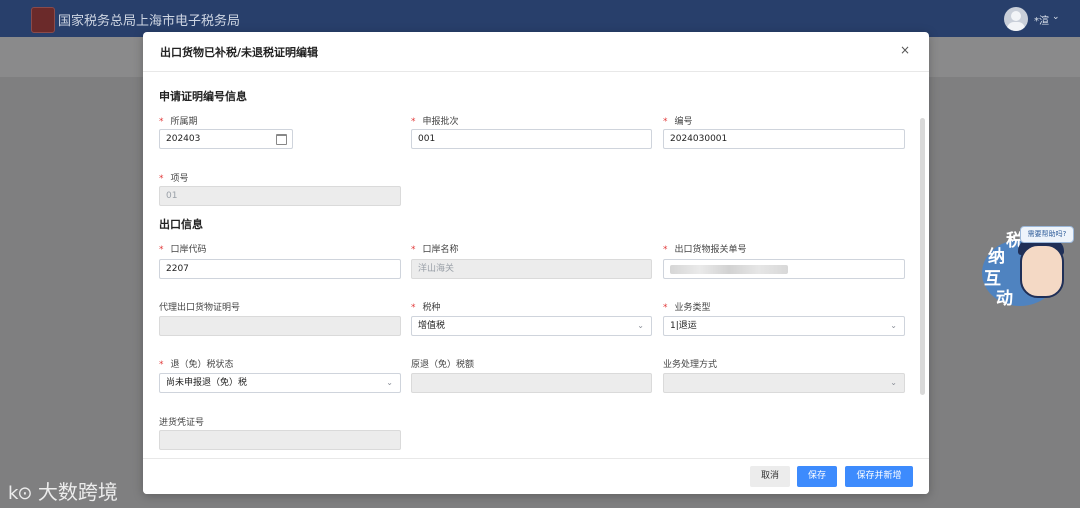 This screenshot has height=508, width=1080. What do you see at coordinates (183, 250) in the screenshot?
I see `port-code-label: * 口岸代码` at bounding box center [183, 250].